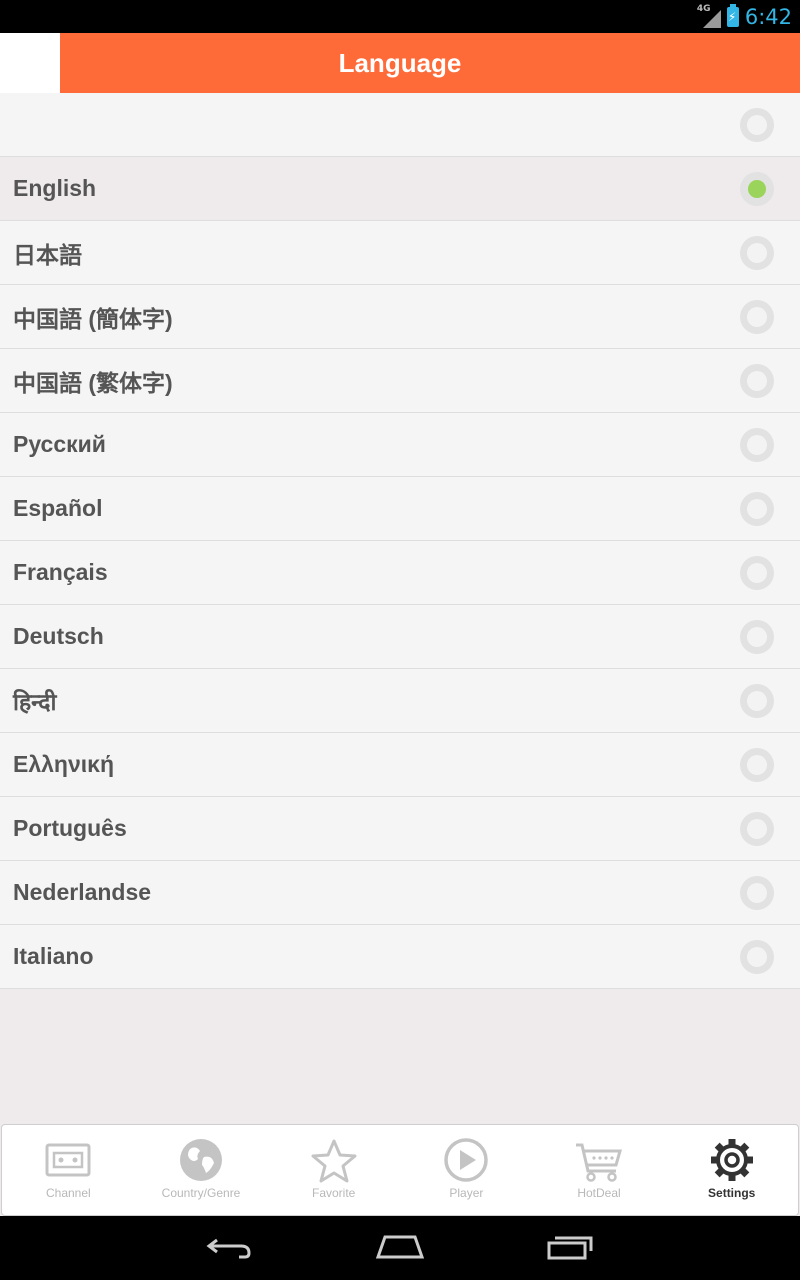 This screenshot has width=800, height=1280. What do you see at coordinates (35, 701) in the screenshot?
I see `language-label: हिन्दी` at bounding box center [35, 701].